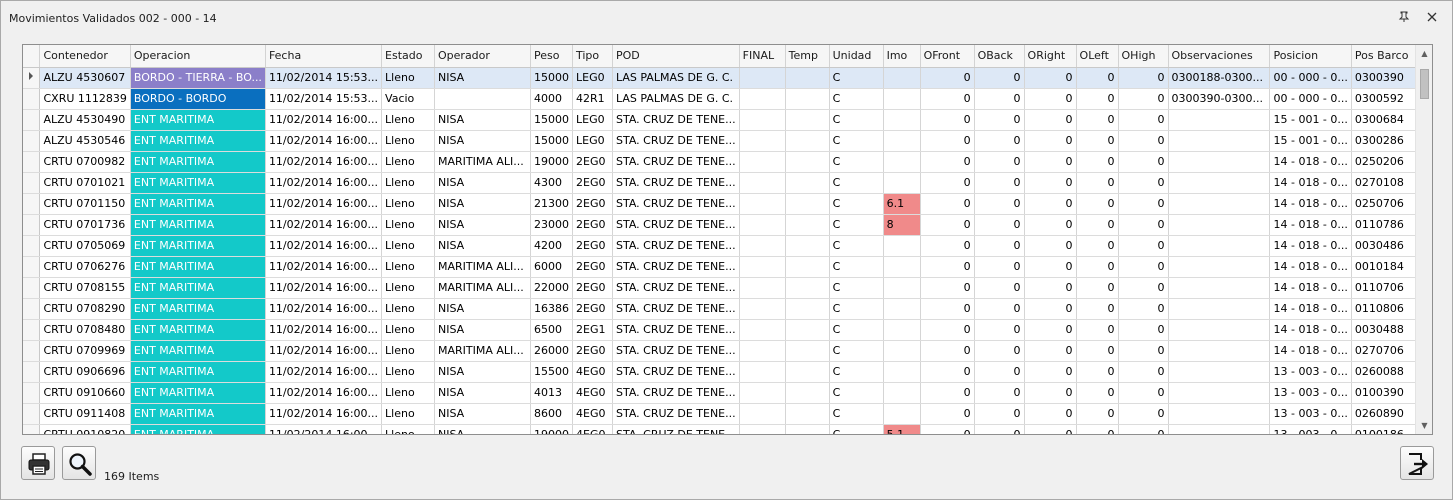 The width and height of the screenshot is (1453, 500). Describe the element at coordinates (551, 99) in the screenshot. I see `cell-peso: 4000` at that location.